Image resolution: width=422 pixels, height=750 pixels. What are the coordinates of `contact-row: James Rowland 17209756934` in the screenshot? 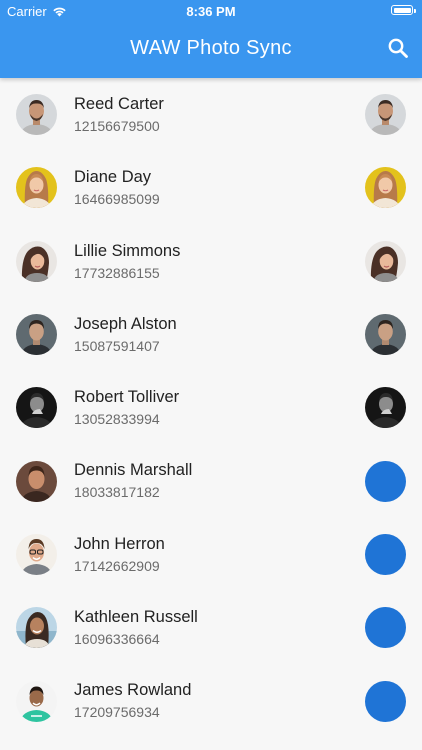 It's located at (211, 700).